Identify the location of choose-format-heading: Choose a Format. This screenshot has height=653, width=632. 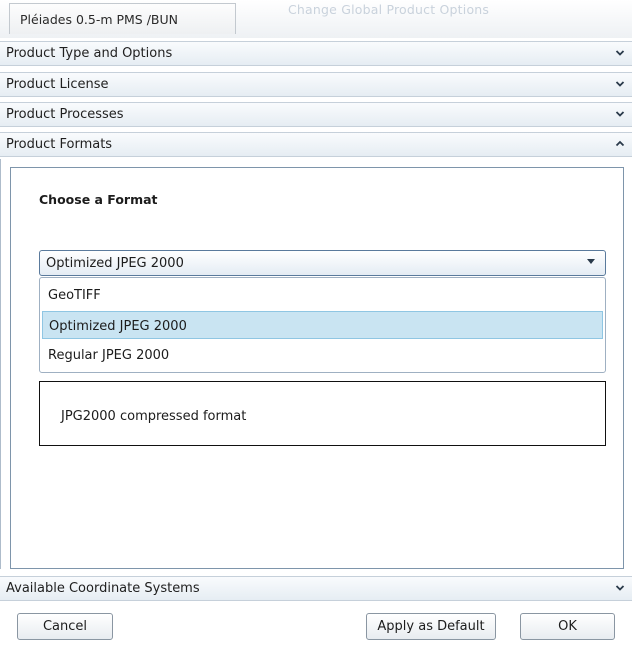
(98, 199).